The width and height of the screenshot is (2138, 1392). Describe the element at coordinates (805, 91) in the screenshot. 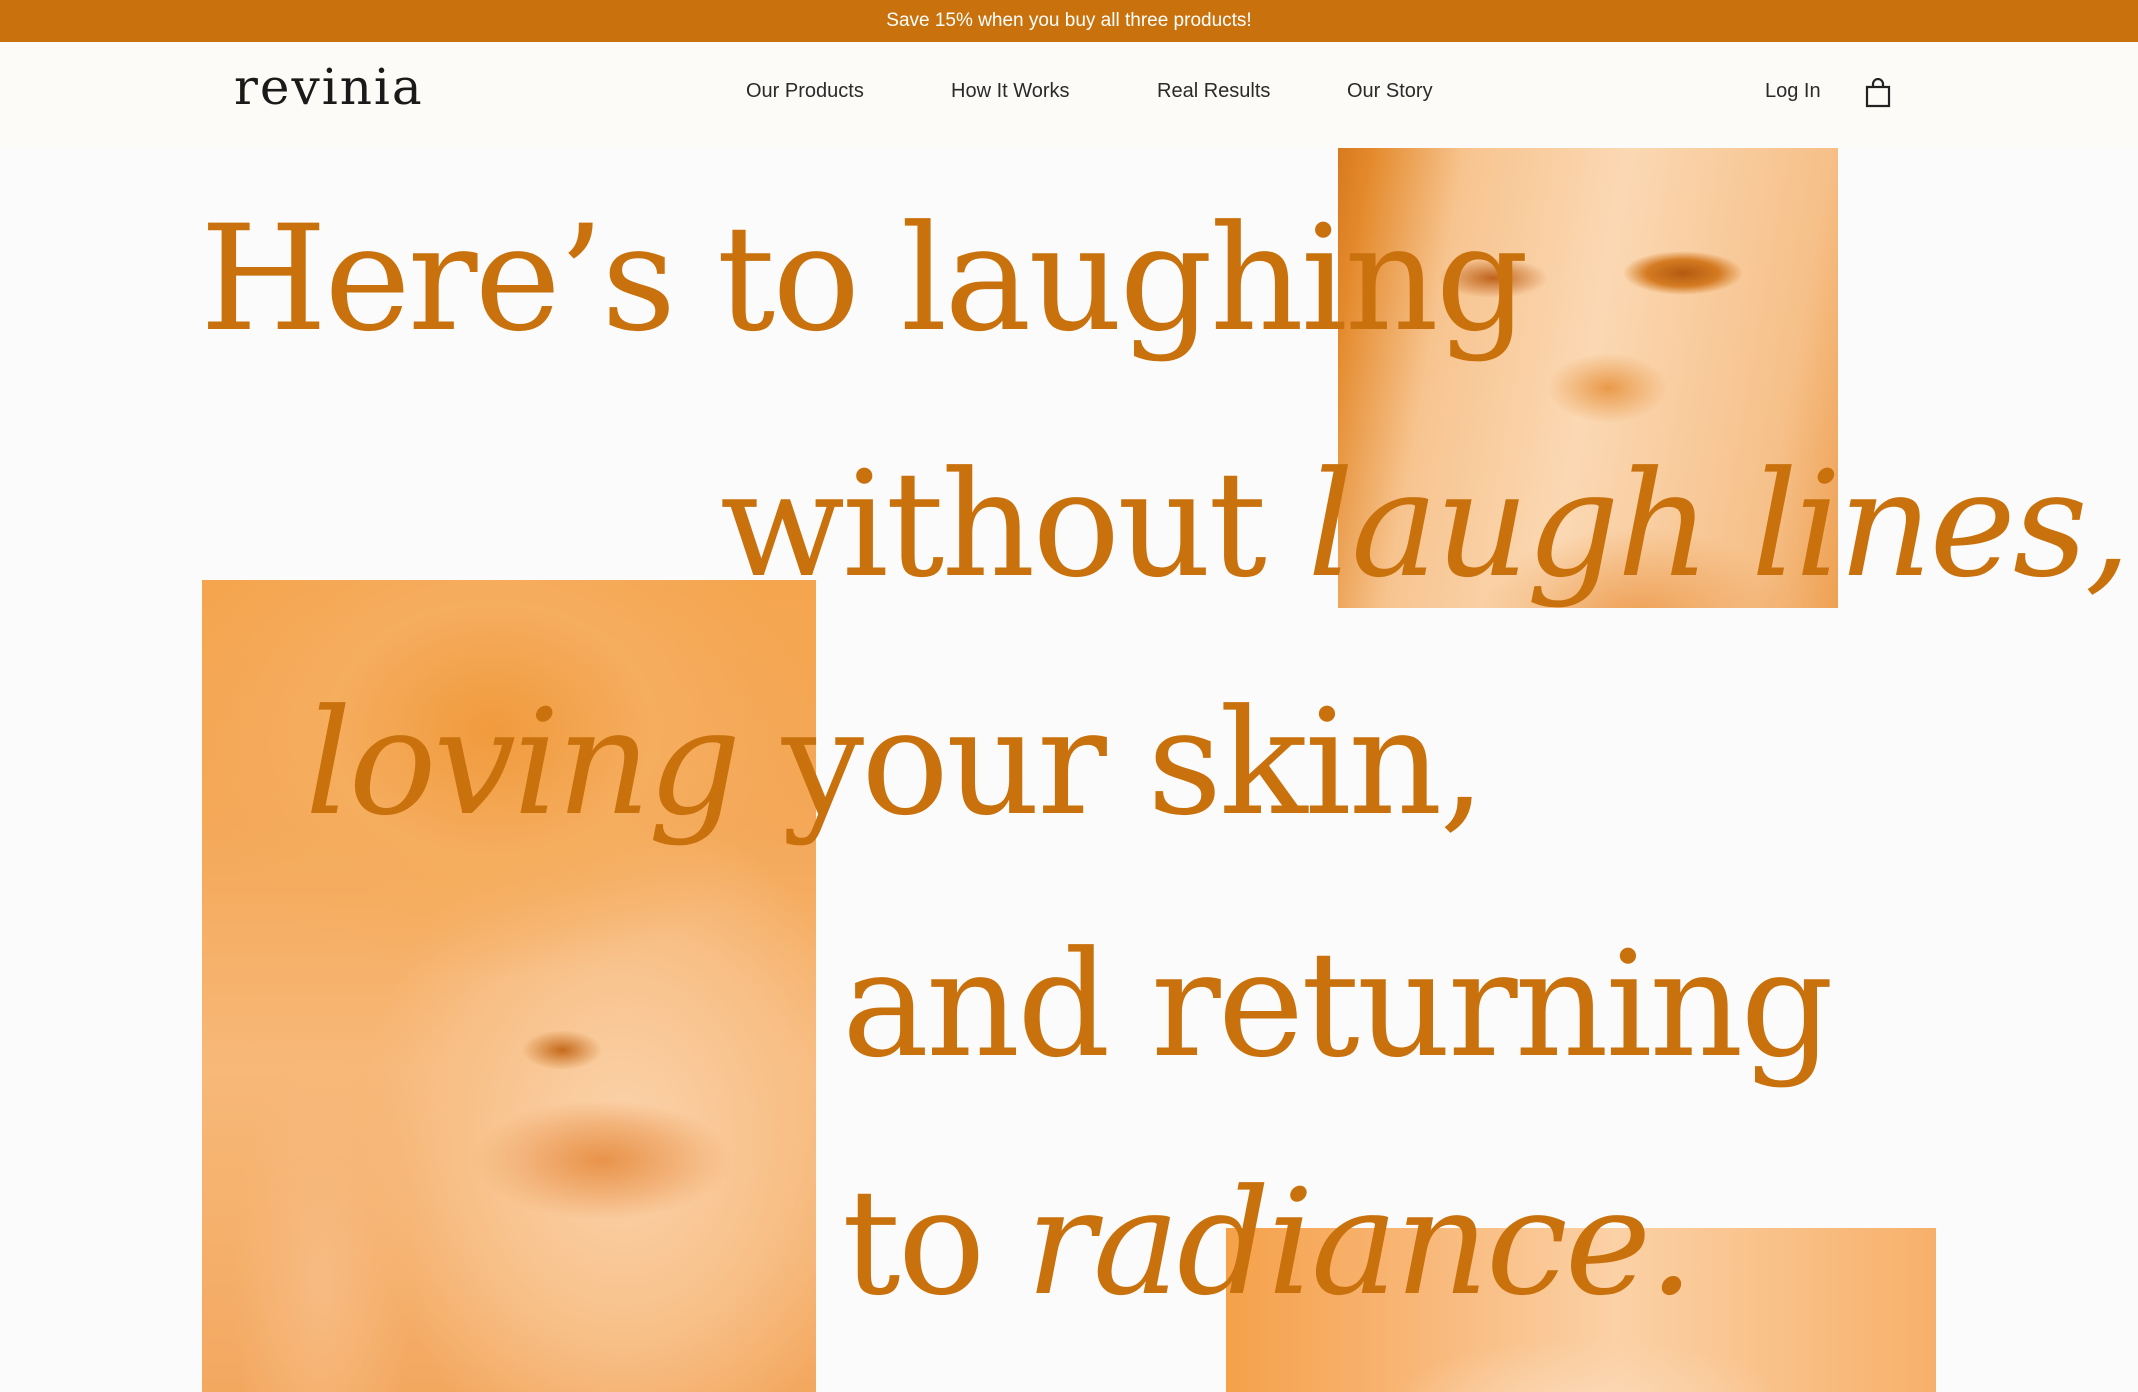

I see `nav-item-our-products: Our Products` at that location.